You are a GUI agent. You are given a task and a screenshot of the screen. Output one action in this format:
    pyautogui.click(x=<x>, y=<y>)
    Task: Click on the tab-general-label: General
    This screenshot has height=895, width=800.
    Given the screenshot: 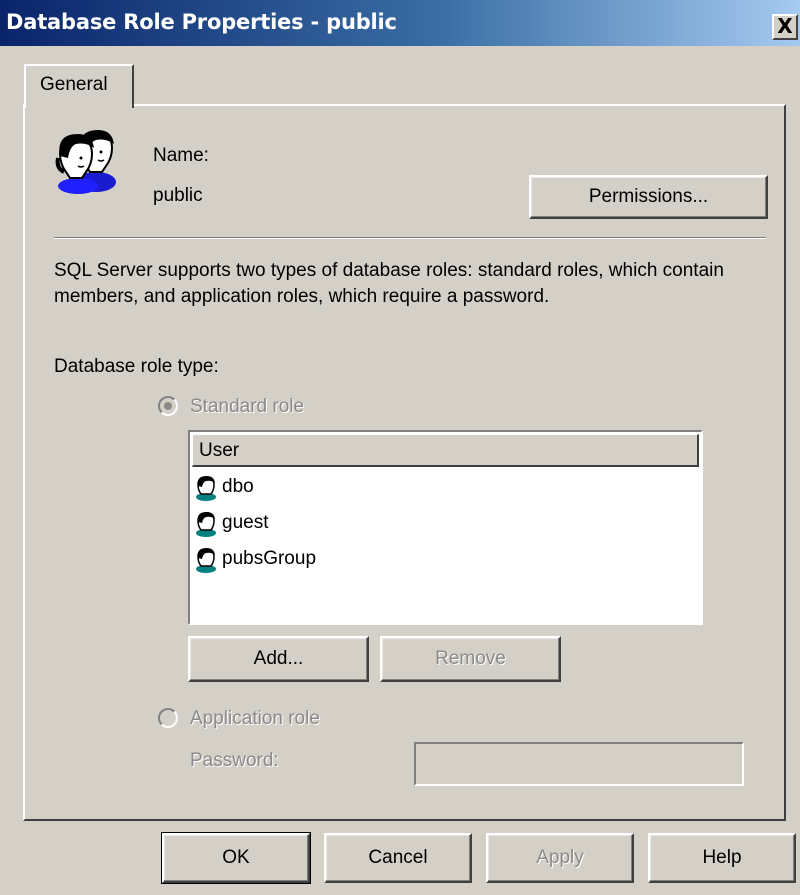 What is the action you would take?
    pyautogui.click(x=74, y=84)
    